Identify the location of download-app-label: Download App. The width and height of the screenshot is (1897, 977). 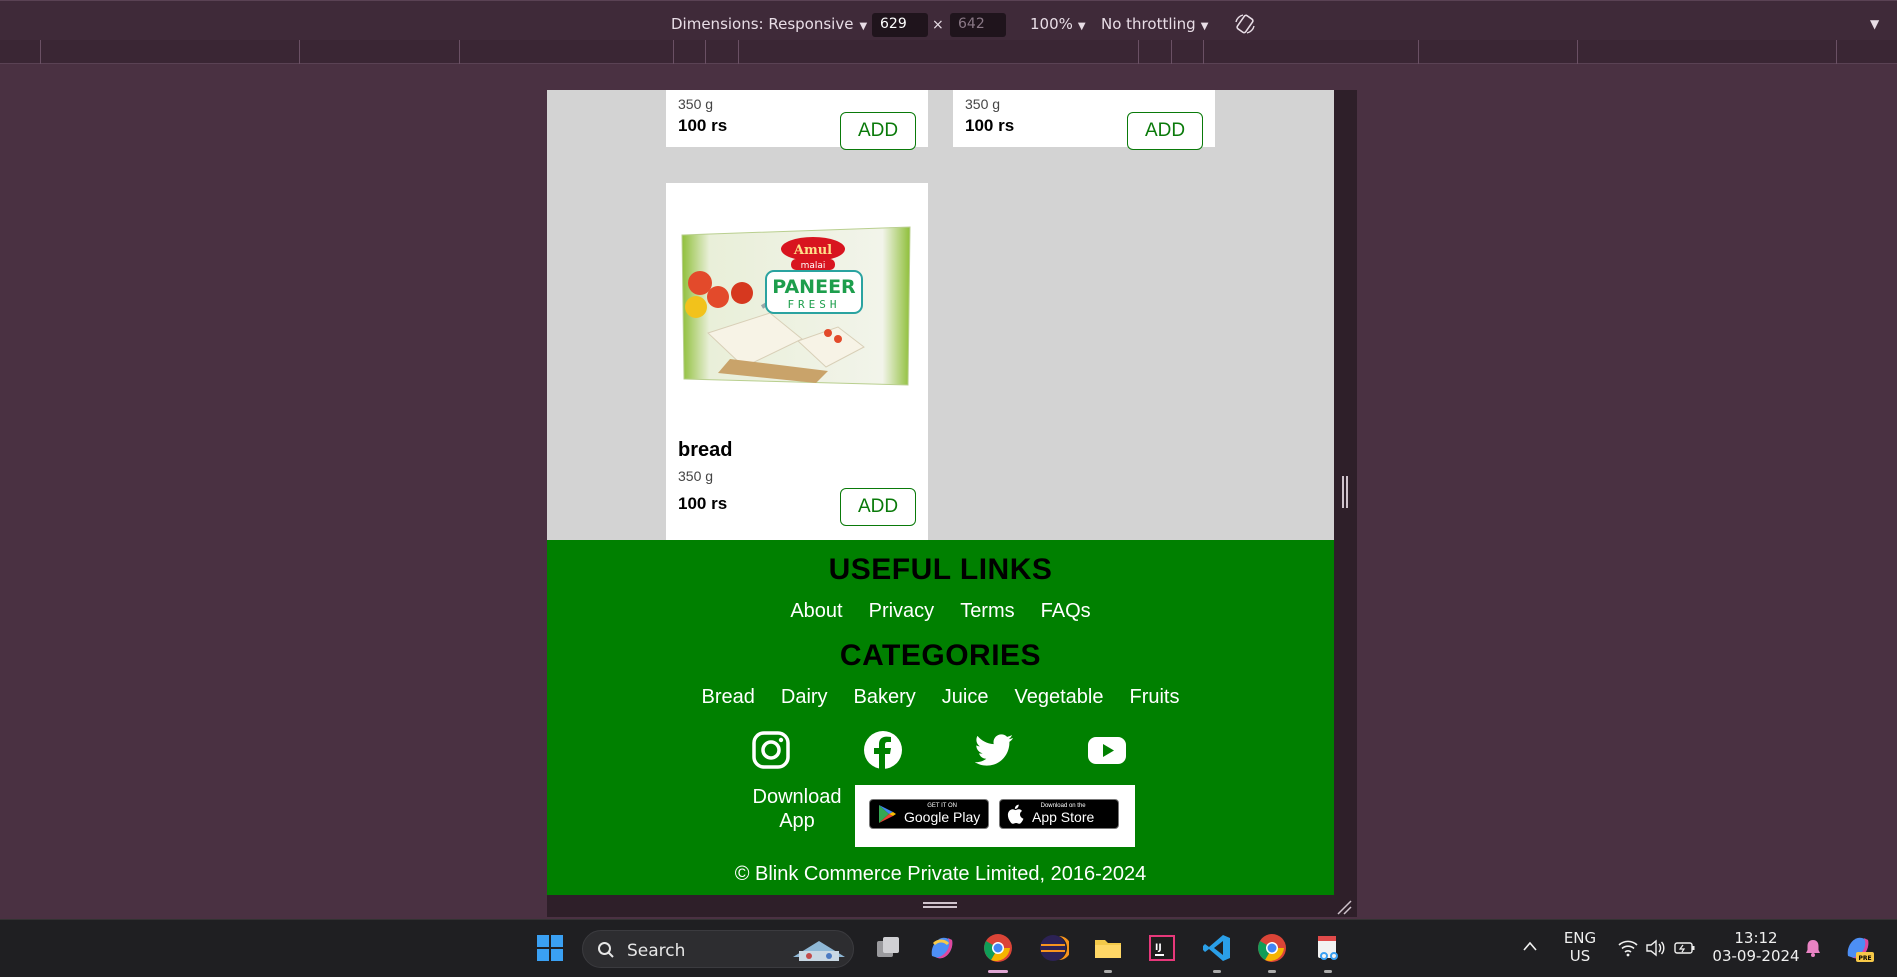
(797, 809).